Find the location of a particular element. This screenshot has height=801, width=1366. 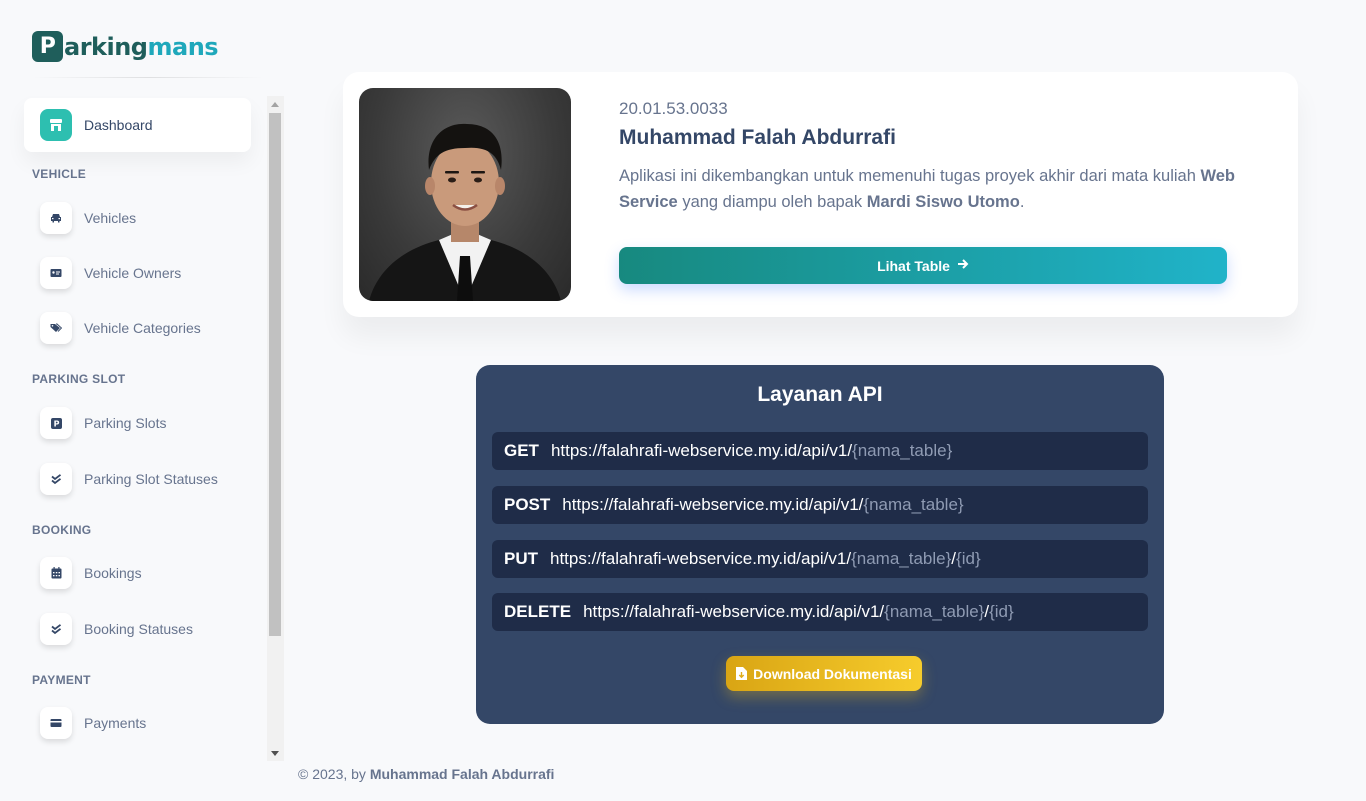

student-id: 20.01.53.0033 is located at coordinates (673, 108).